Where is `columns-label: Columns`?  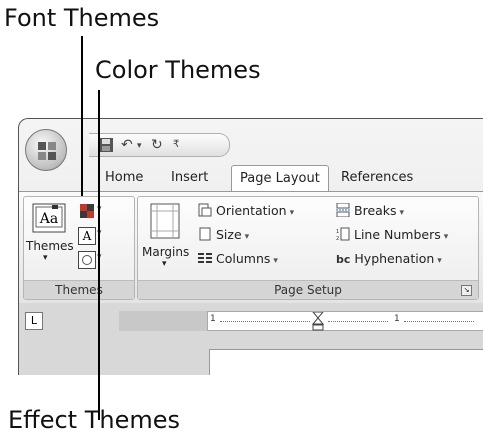 columns-label: Columns is located at coordinates (243, 258).